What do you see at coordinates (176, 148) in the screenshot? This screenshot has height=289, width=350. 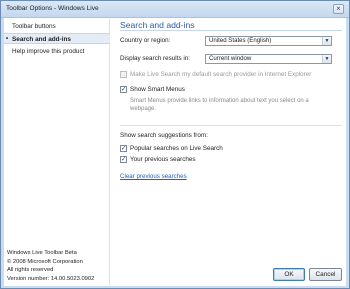 I see `popular-searches-label: Popular searches on Live Search` at bounding box center [176, 148].